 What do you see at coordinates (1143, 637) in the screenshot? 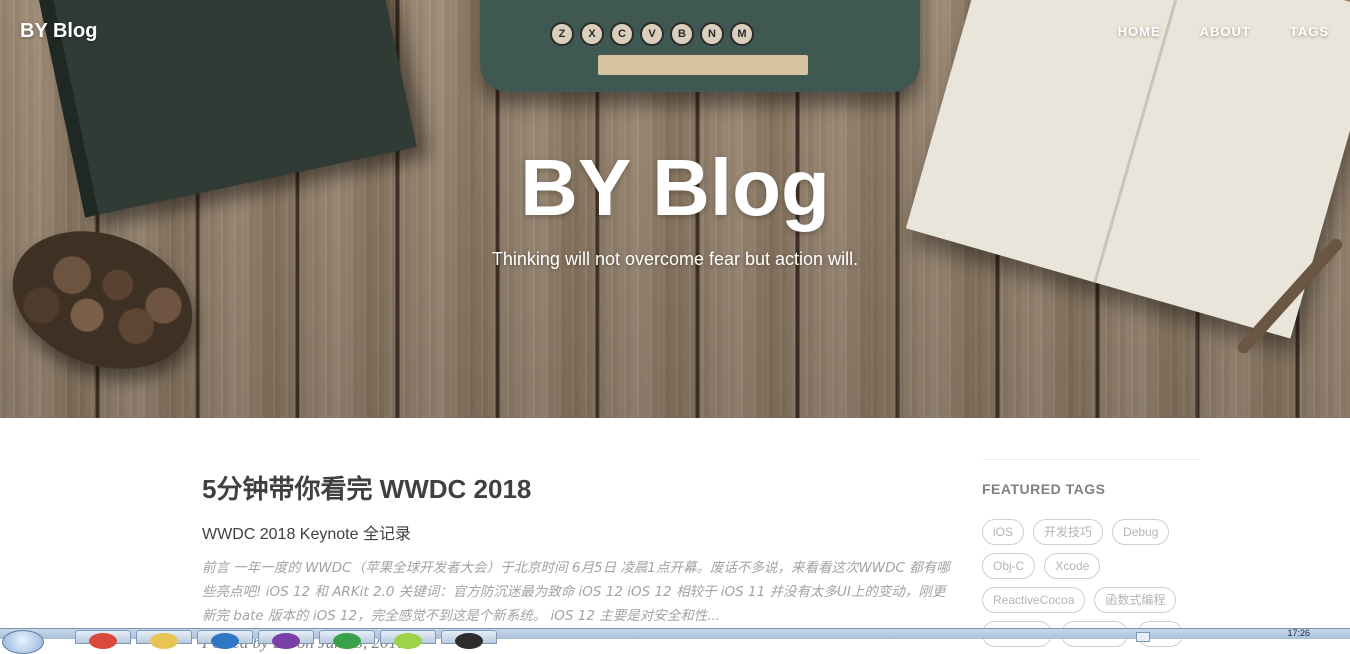
I see `tray-icon` at bounding box center [1143, 637].